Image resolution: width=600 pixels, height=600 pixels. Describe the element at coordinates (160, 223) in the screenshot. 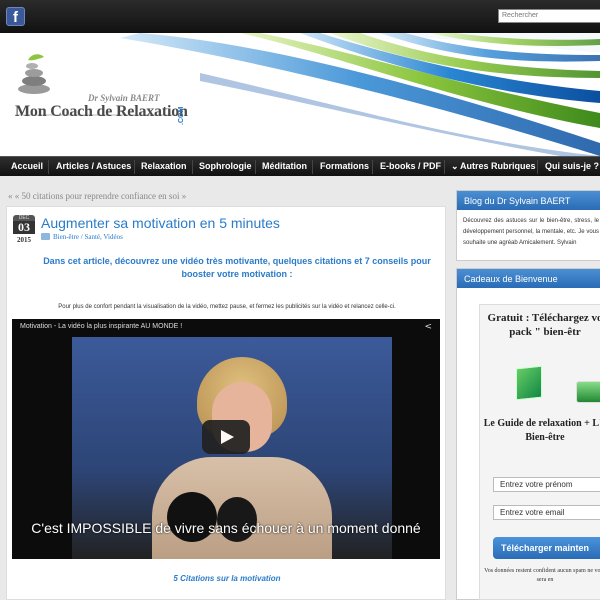

I see `article-title: Augmenter sa motivation en 5 minutes` at that location.